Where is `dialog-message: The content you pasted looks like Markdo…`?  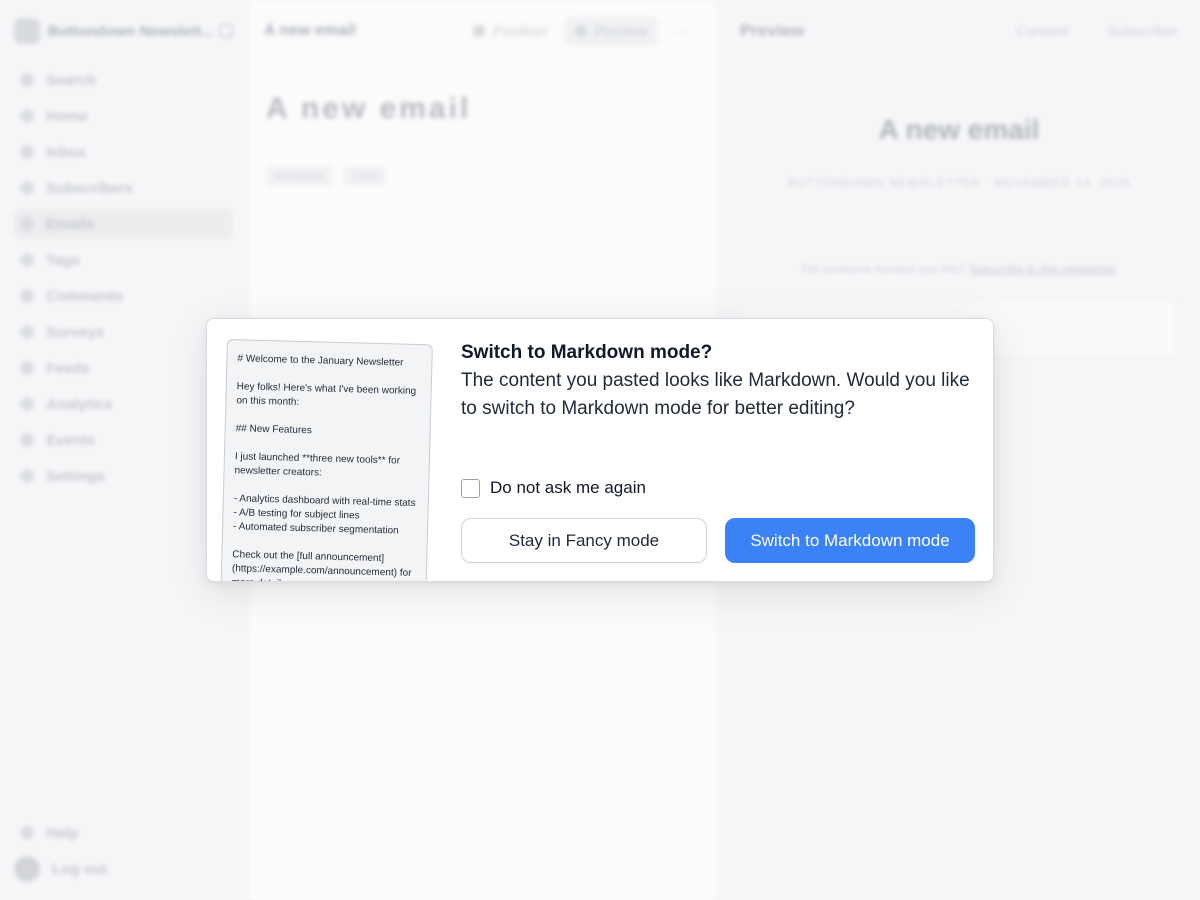
dialog-message: The content you pasted looks like Markdo… is located at coordinates (715, 394).